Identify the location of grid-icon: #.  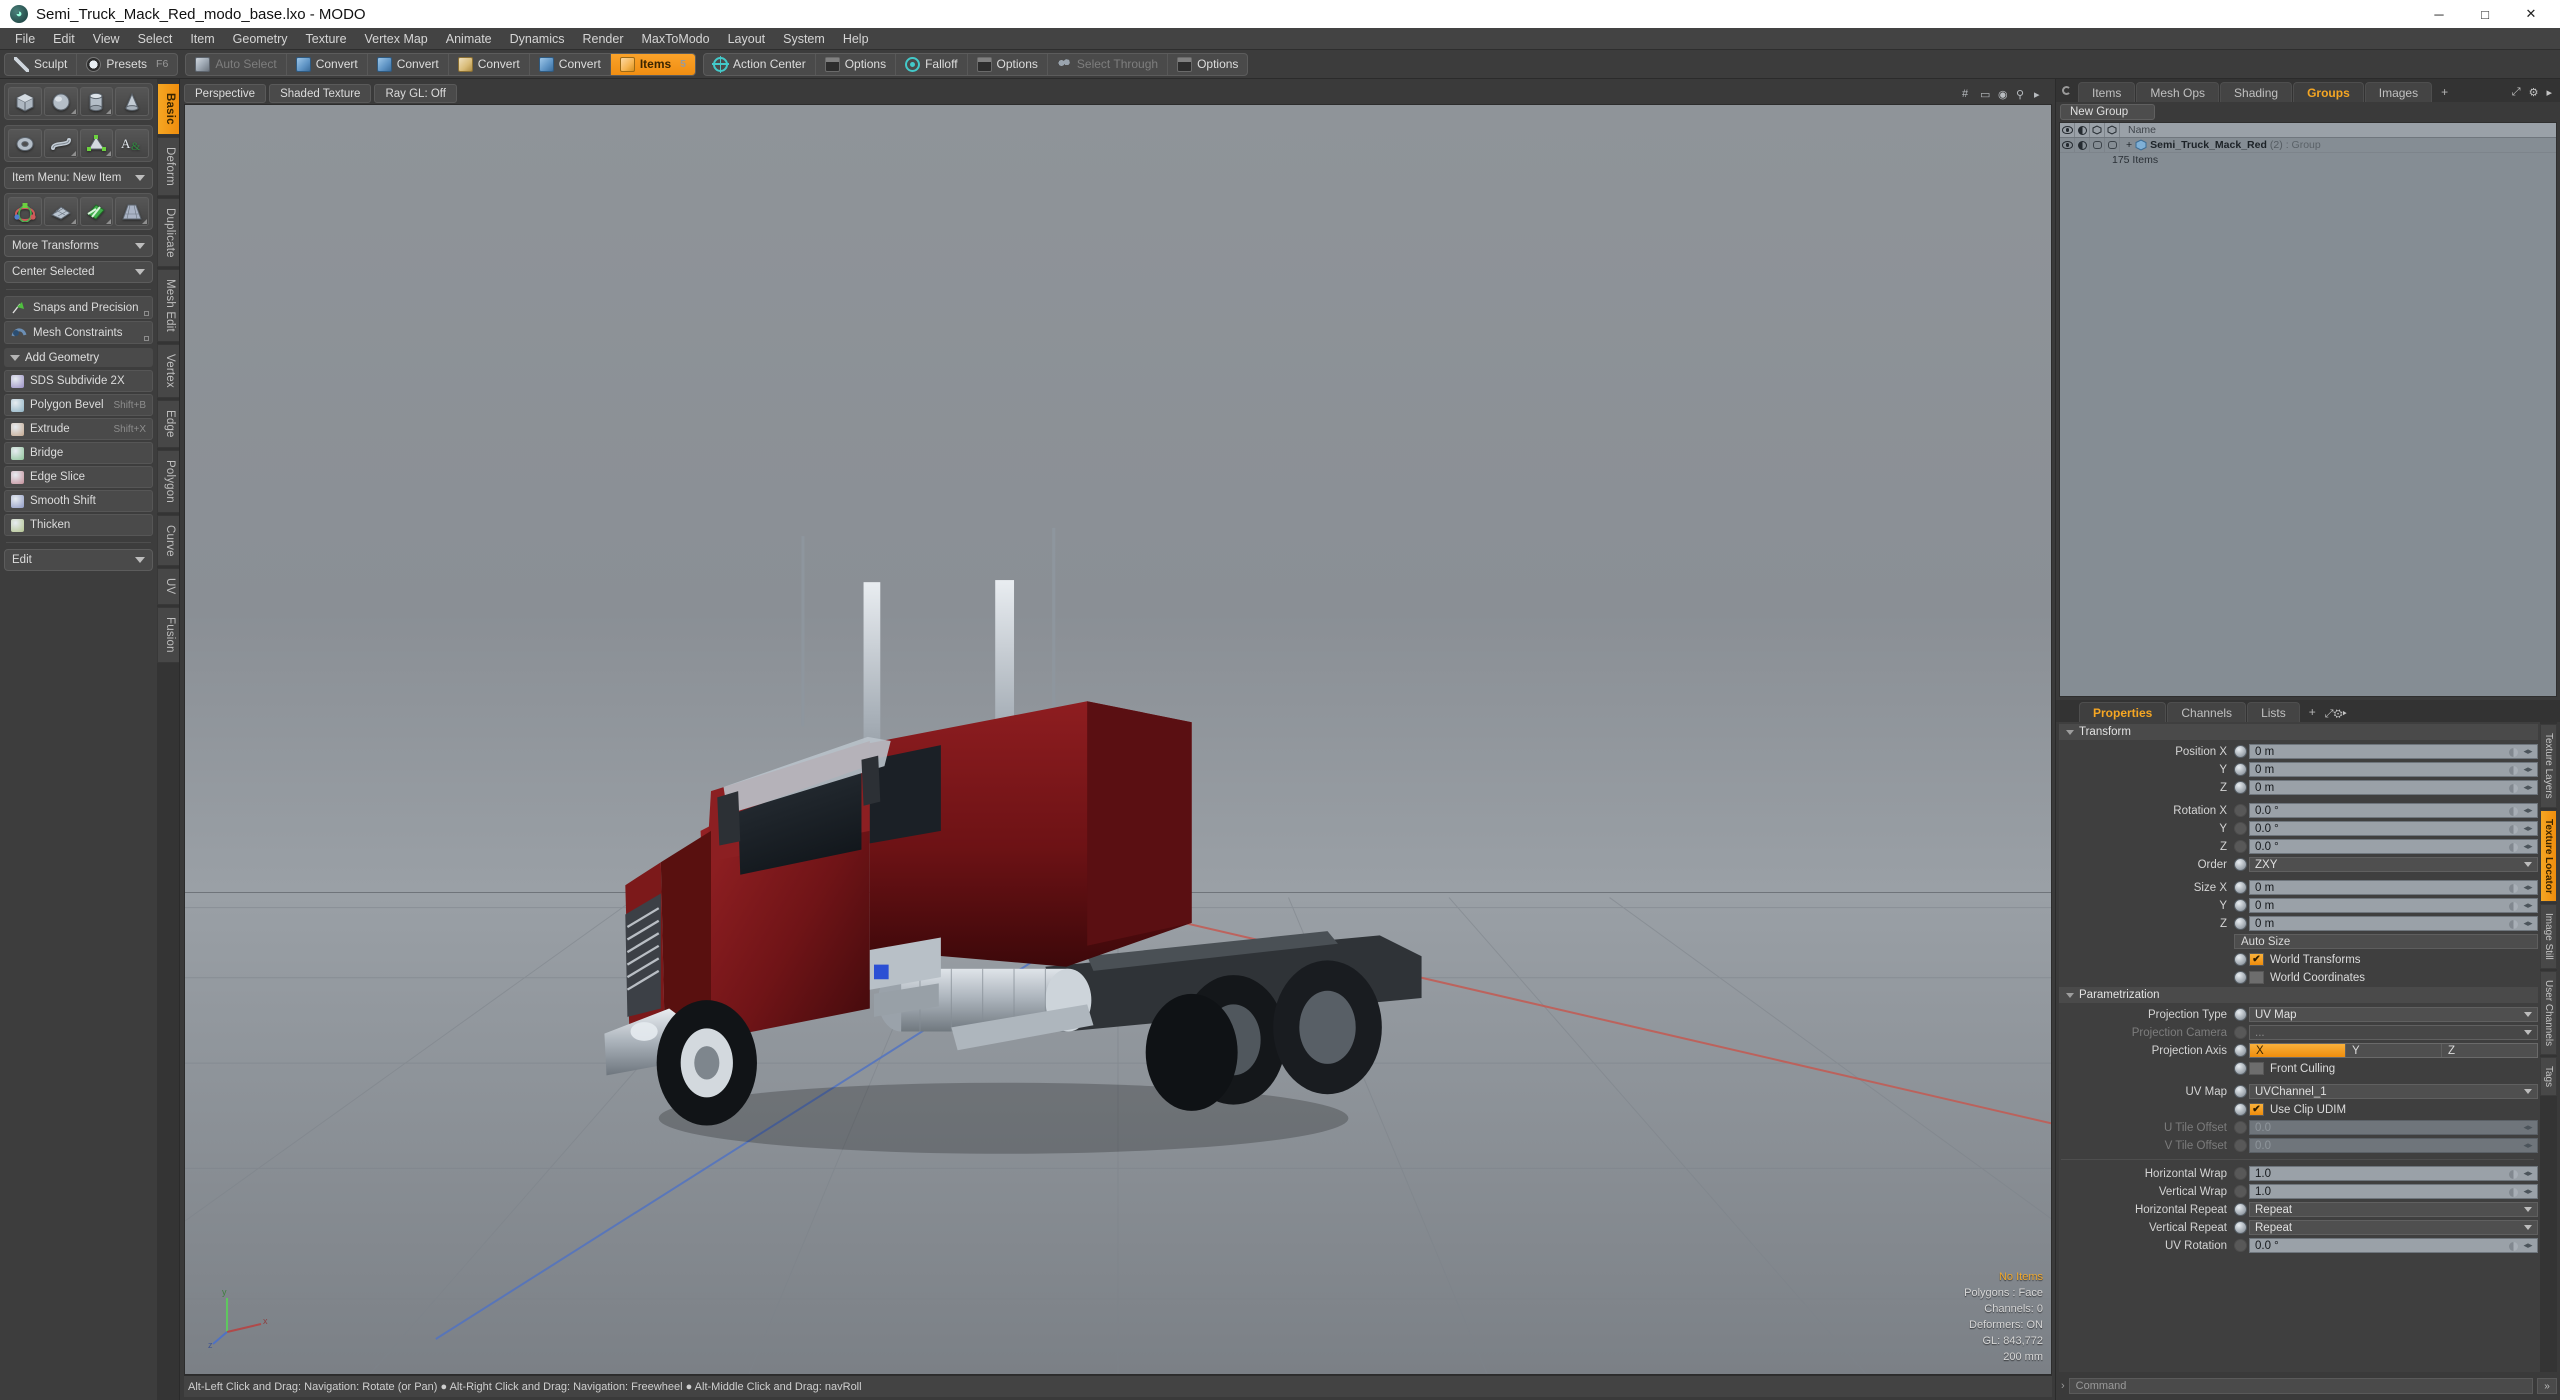
(1968, 94).